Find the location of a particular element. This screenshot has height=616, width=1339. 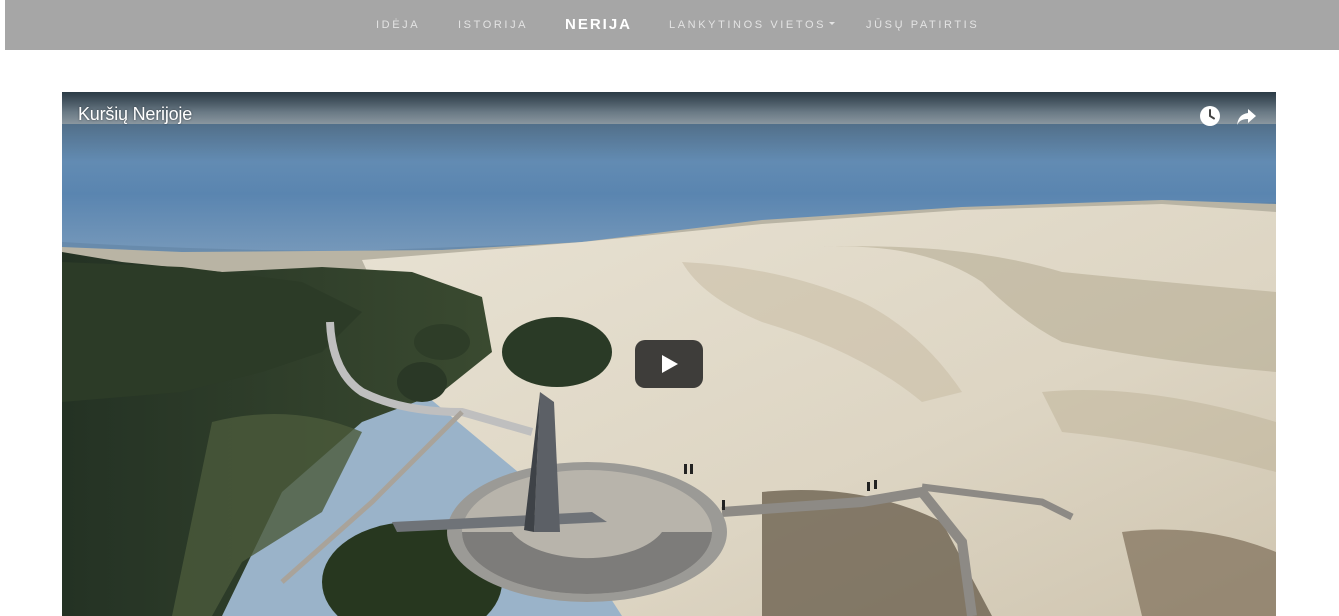

play-button is located at coordinates (669, 364).